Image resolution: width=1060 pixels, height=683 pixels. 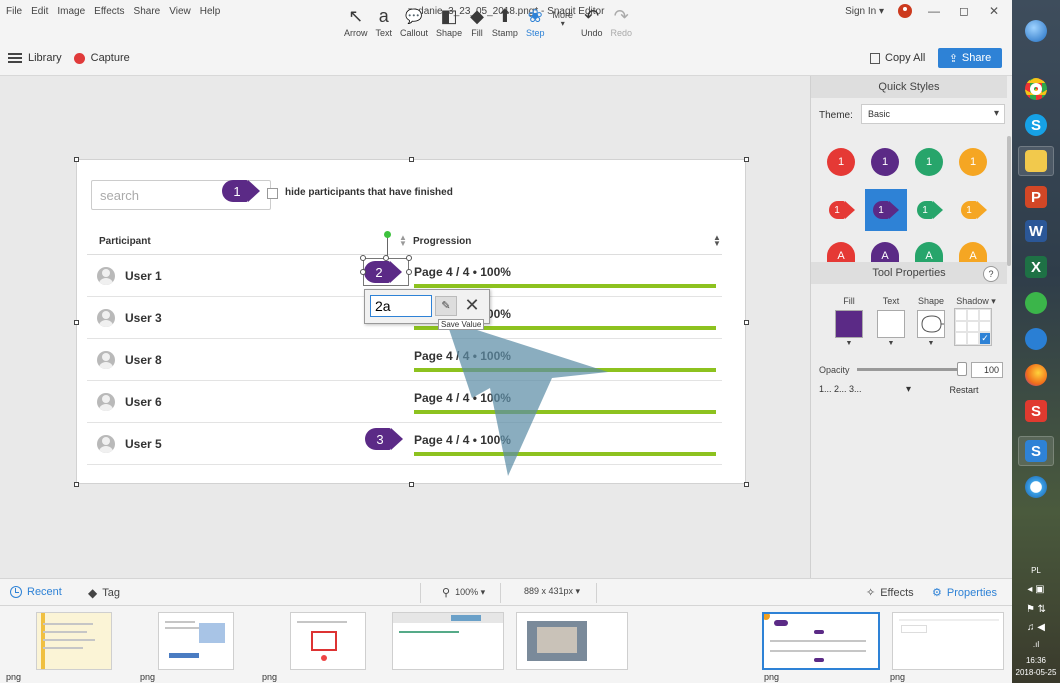 What do you see at coordinates (210, 11) in the screenshot?
I see `menu-help: Help` at bounding box center [210, 11].